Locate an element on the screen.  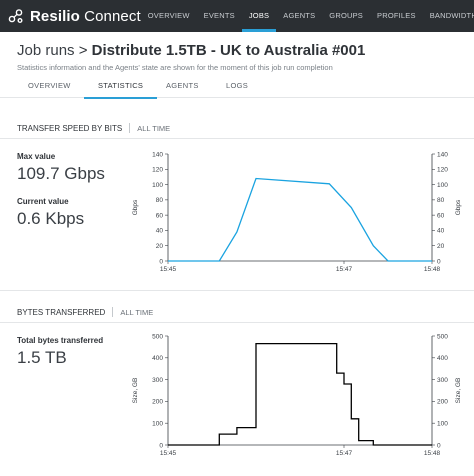
nav-item-jobs: JOBS is located at coordinates (259, 16).